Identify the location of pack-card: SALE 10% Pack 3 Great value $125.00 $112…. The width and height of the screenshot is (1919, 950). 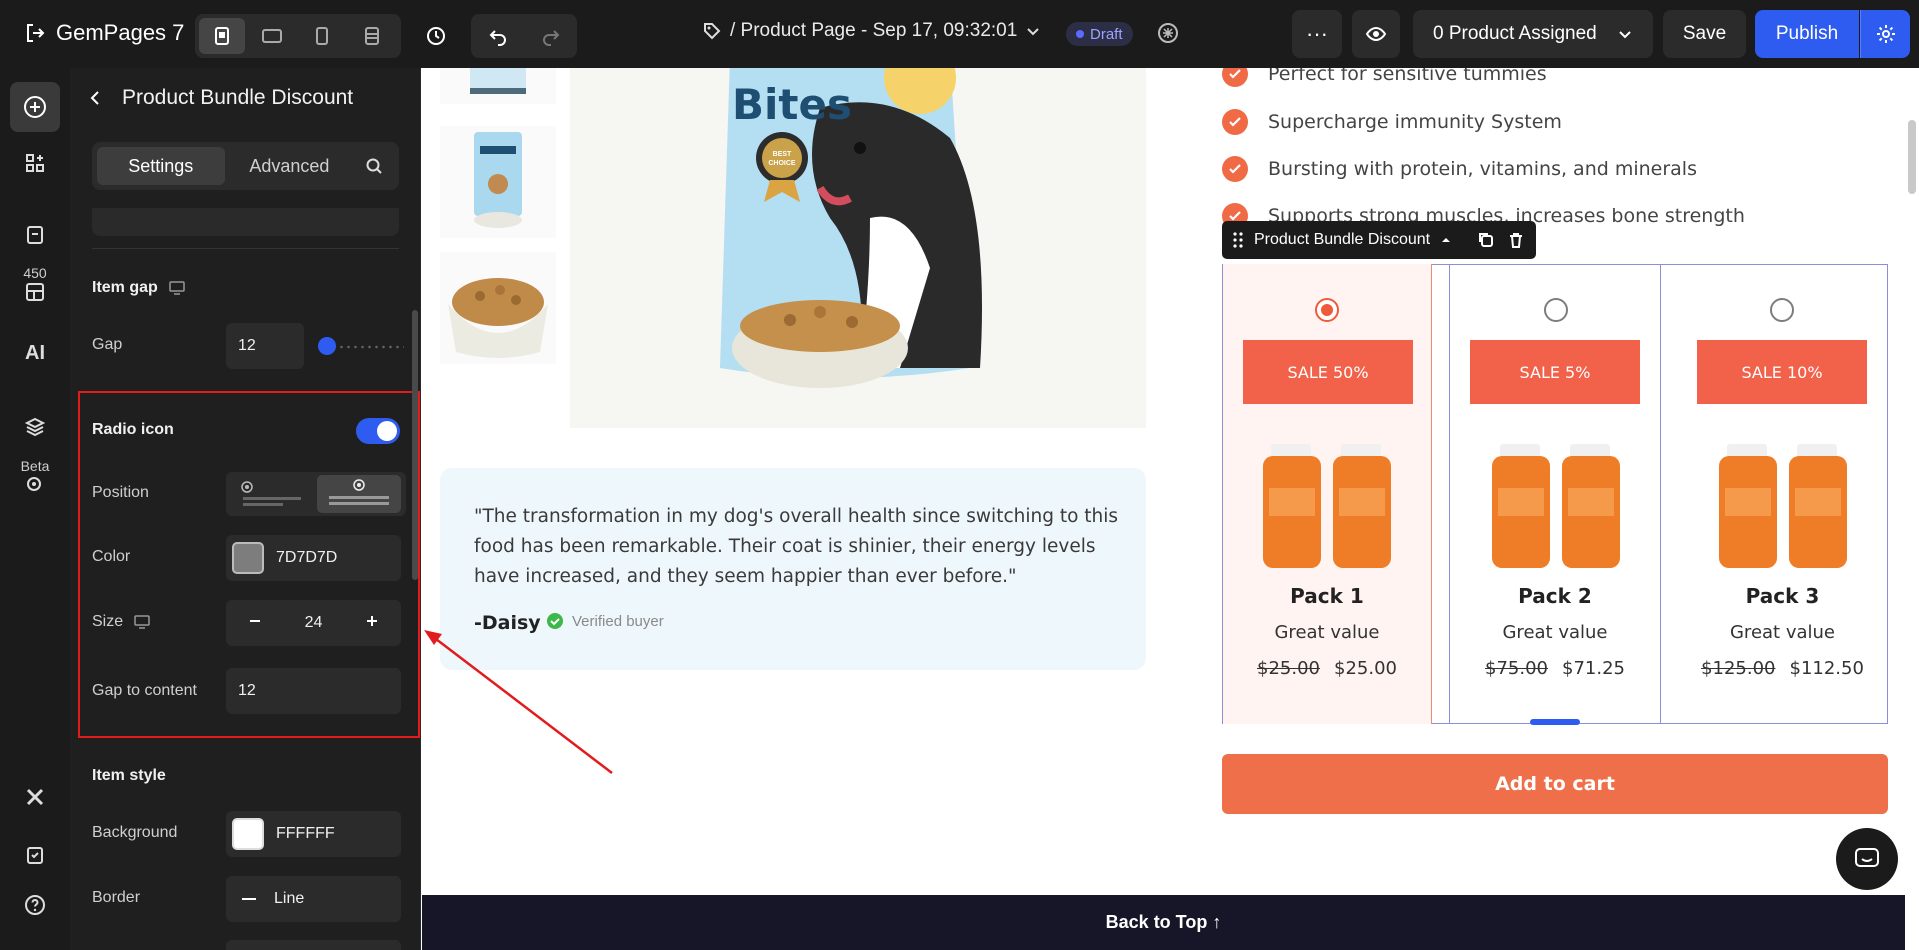
(1782, 494).